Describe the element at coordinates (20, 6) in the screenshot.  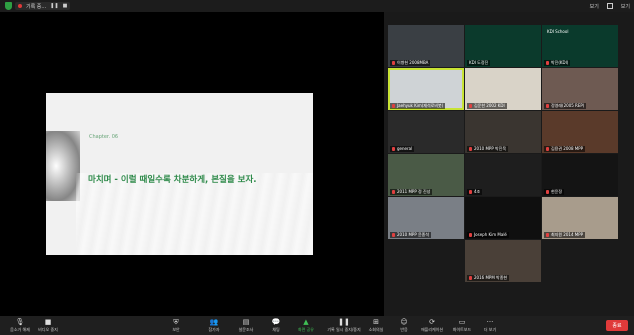
I see `record-dot-icon` at that location.